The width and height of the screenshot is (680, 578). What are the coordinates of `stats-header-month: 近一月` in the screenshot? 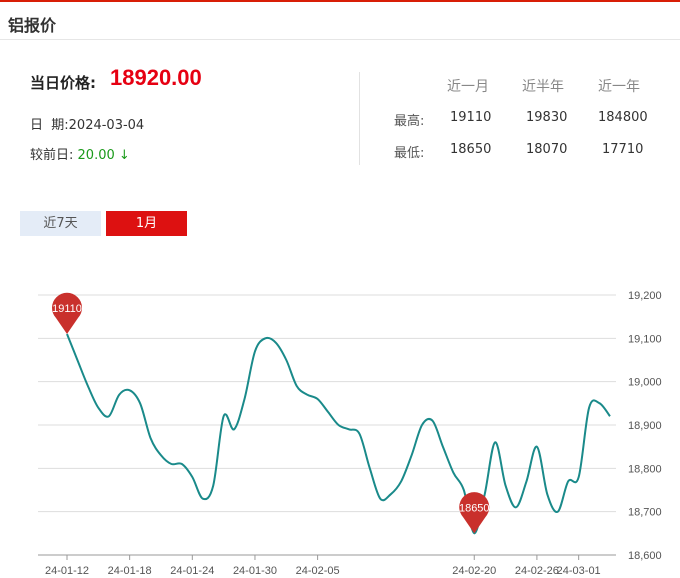 It's located at (468, 87).